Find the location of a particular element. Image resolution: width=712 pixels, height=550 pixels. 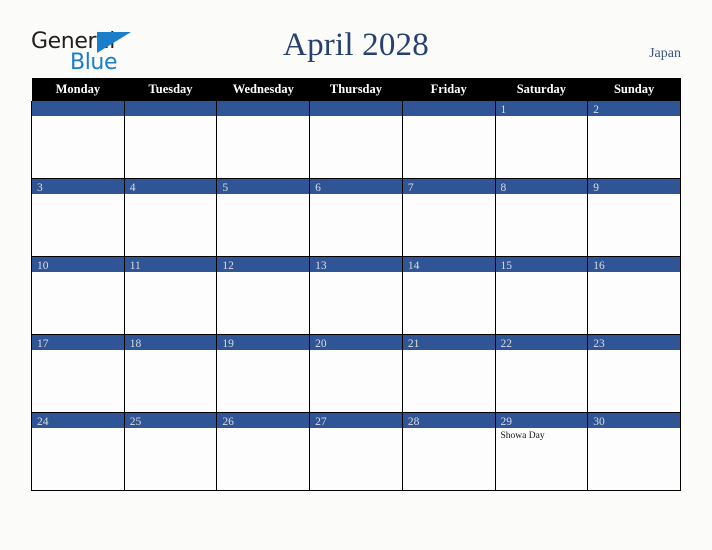

day-cell-inner: 26 is located at coordinates (263, 451).